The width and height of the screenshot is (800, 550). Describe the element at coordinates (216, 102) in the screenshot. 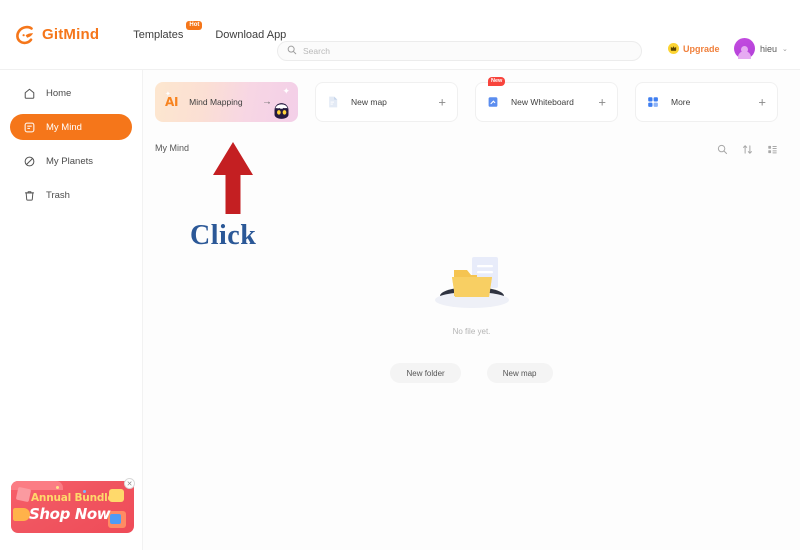

I see `card-ai-mind-mapping-label: Mind Mapping` at that location.